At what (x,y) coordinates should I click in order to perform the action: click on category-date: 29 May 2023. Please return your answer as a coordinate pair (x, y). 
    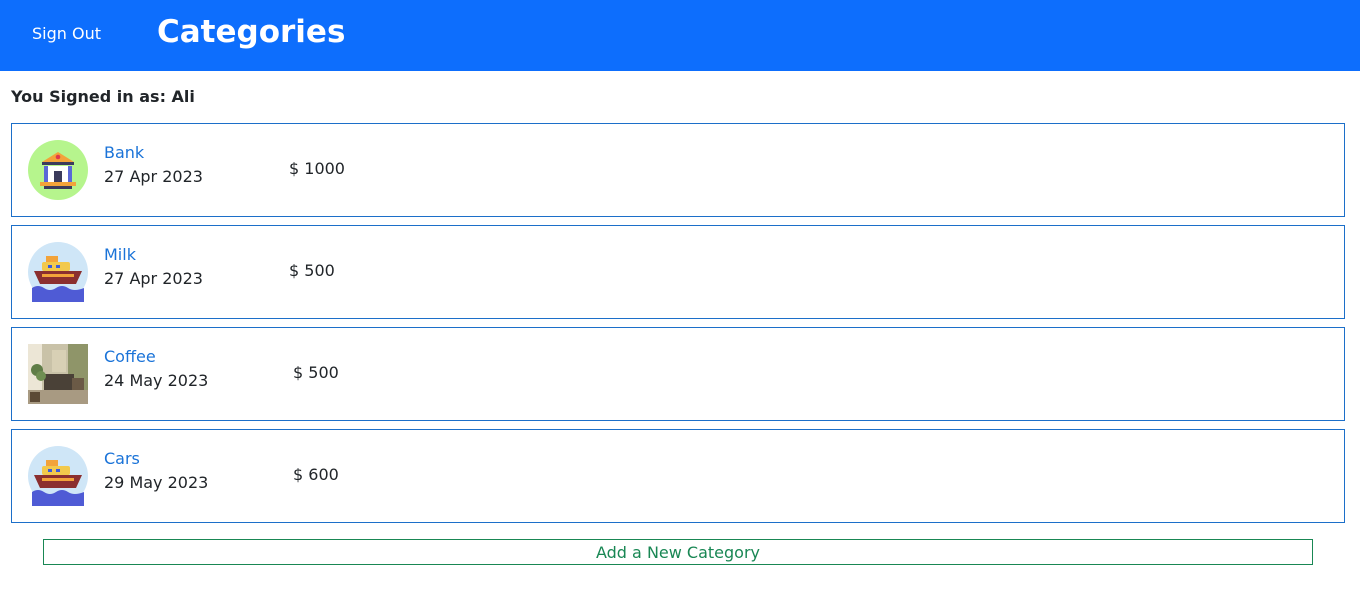
    Looking at the image, I should click on (156, 482).